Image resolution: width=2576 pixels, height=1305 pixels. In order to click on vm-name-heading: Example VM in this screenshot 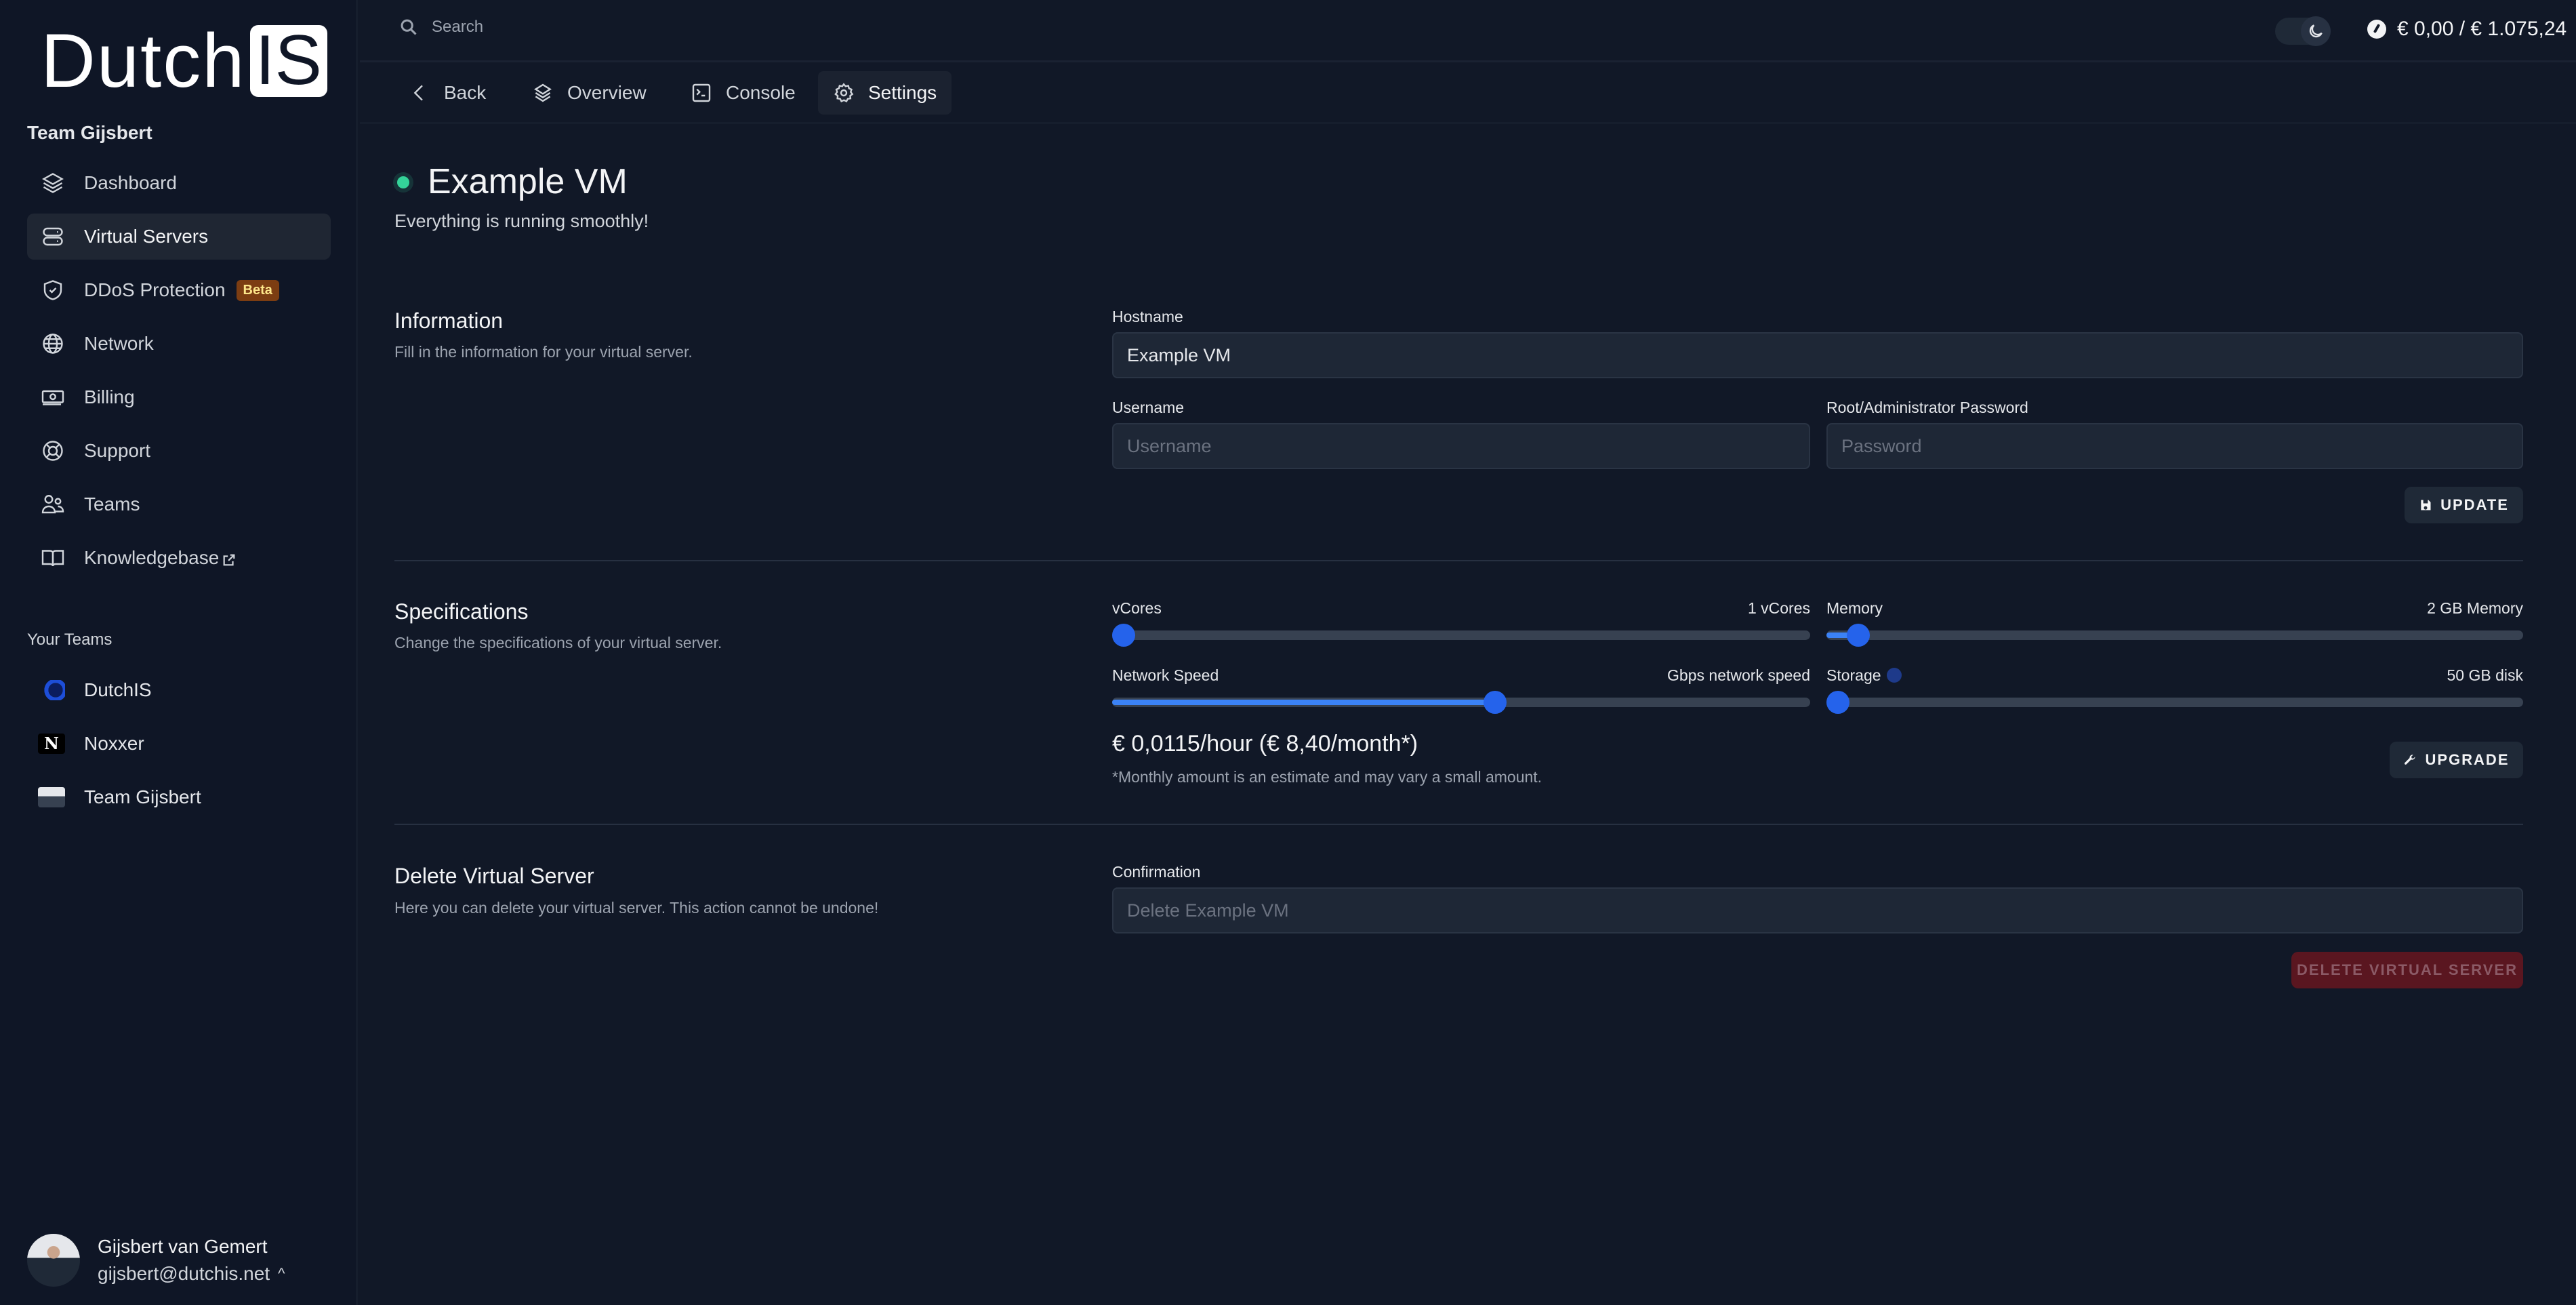, I will do `click(528, 181)`.